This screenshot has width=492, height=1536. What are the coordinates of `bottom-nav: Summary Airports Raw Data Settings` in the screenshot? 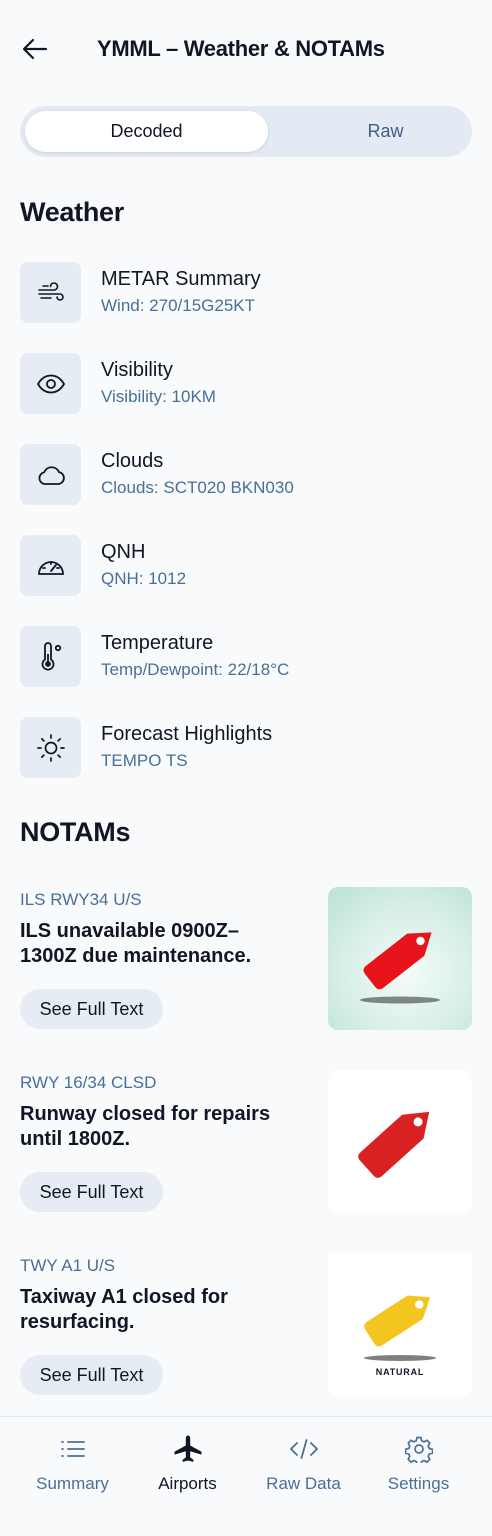 It's located at (246, 1476).